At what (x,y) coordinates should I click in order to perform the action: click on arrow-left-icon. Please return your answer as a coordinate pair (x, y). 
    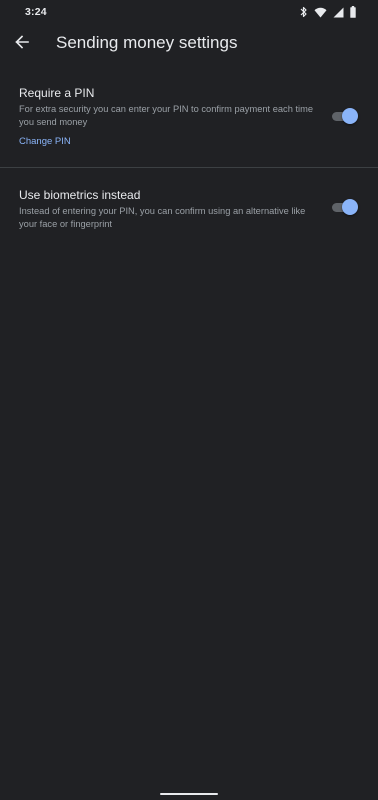
    Looking at the image, I should click on (22, 44).